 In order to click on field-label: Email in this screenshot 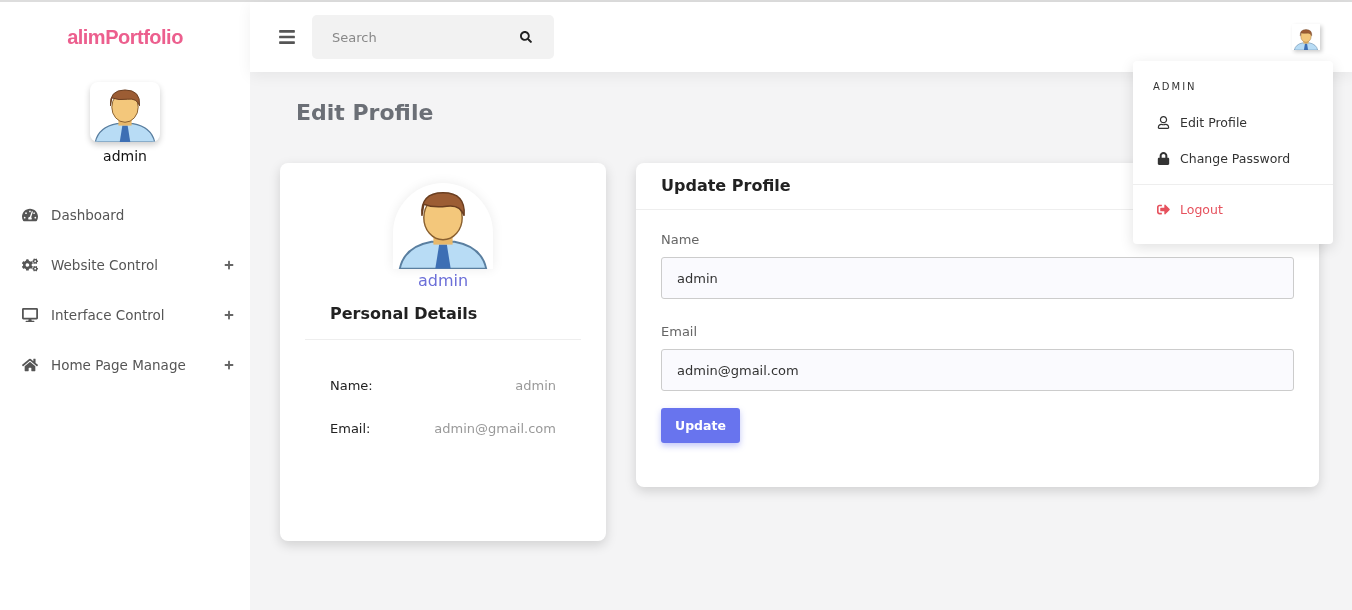, I will do `click(680, 331)`.